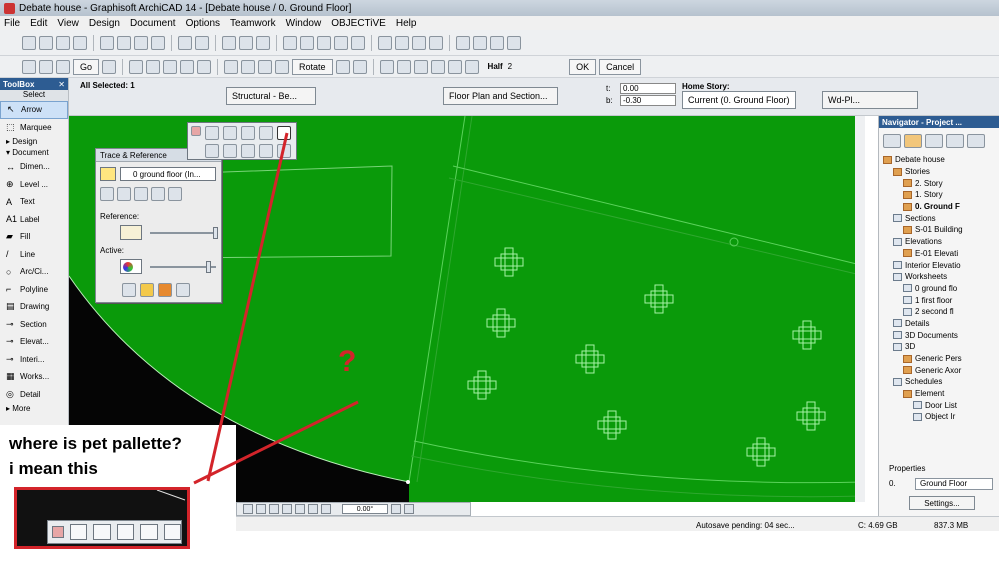 The height and width of the screenshot is (562, 999). I want to click on reference-intensity-slider, so click(184, 233).